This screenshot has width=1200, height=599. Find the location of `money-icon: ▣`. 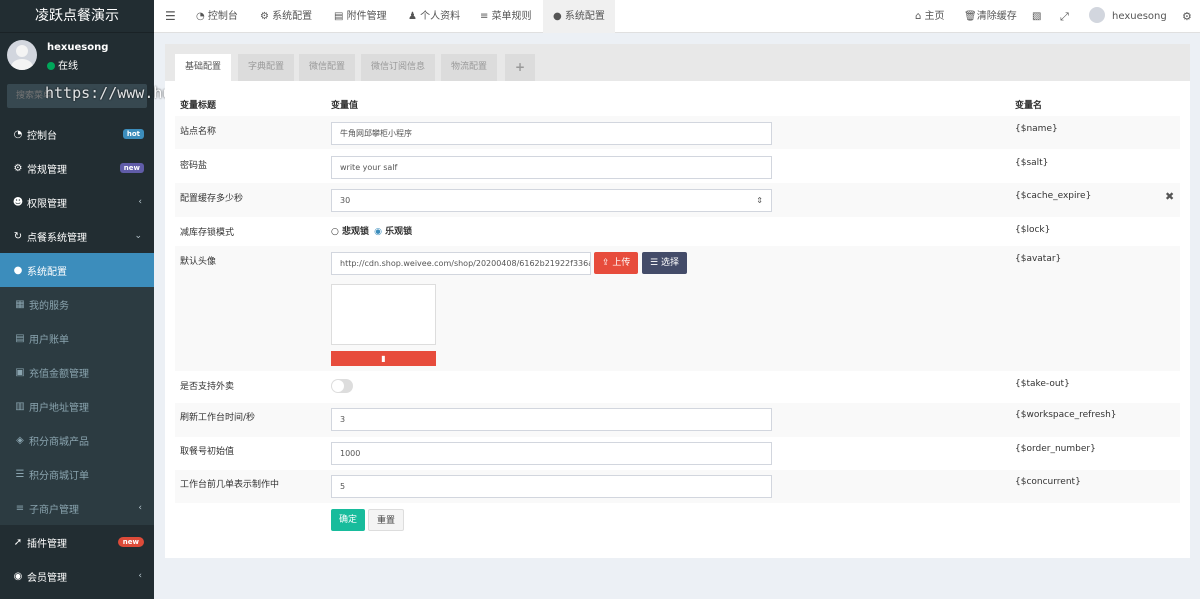

money-icon: ▣ is located at coordinates (20, 372).